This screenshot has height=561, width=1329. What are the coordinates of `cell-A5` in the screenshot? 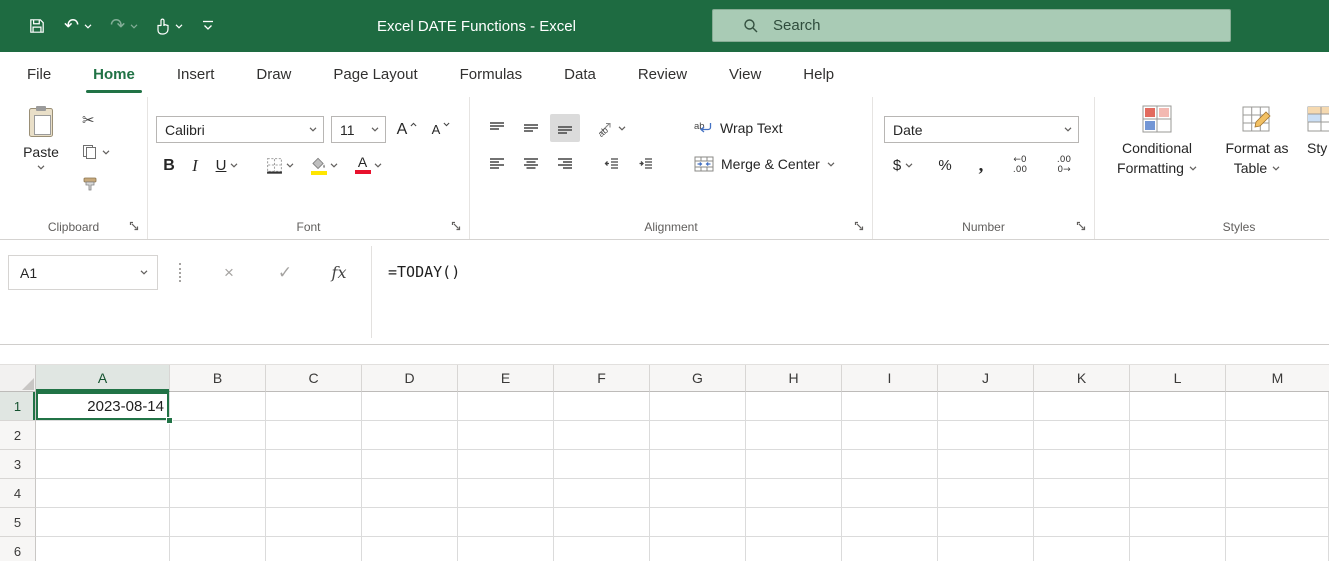 It's located at (103, 522).